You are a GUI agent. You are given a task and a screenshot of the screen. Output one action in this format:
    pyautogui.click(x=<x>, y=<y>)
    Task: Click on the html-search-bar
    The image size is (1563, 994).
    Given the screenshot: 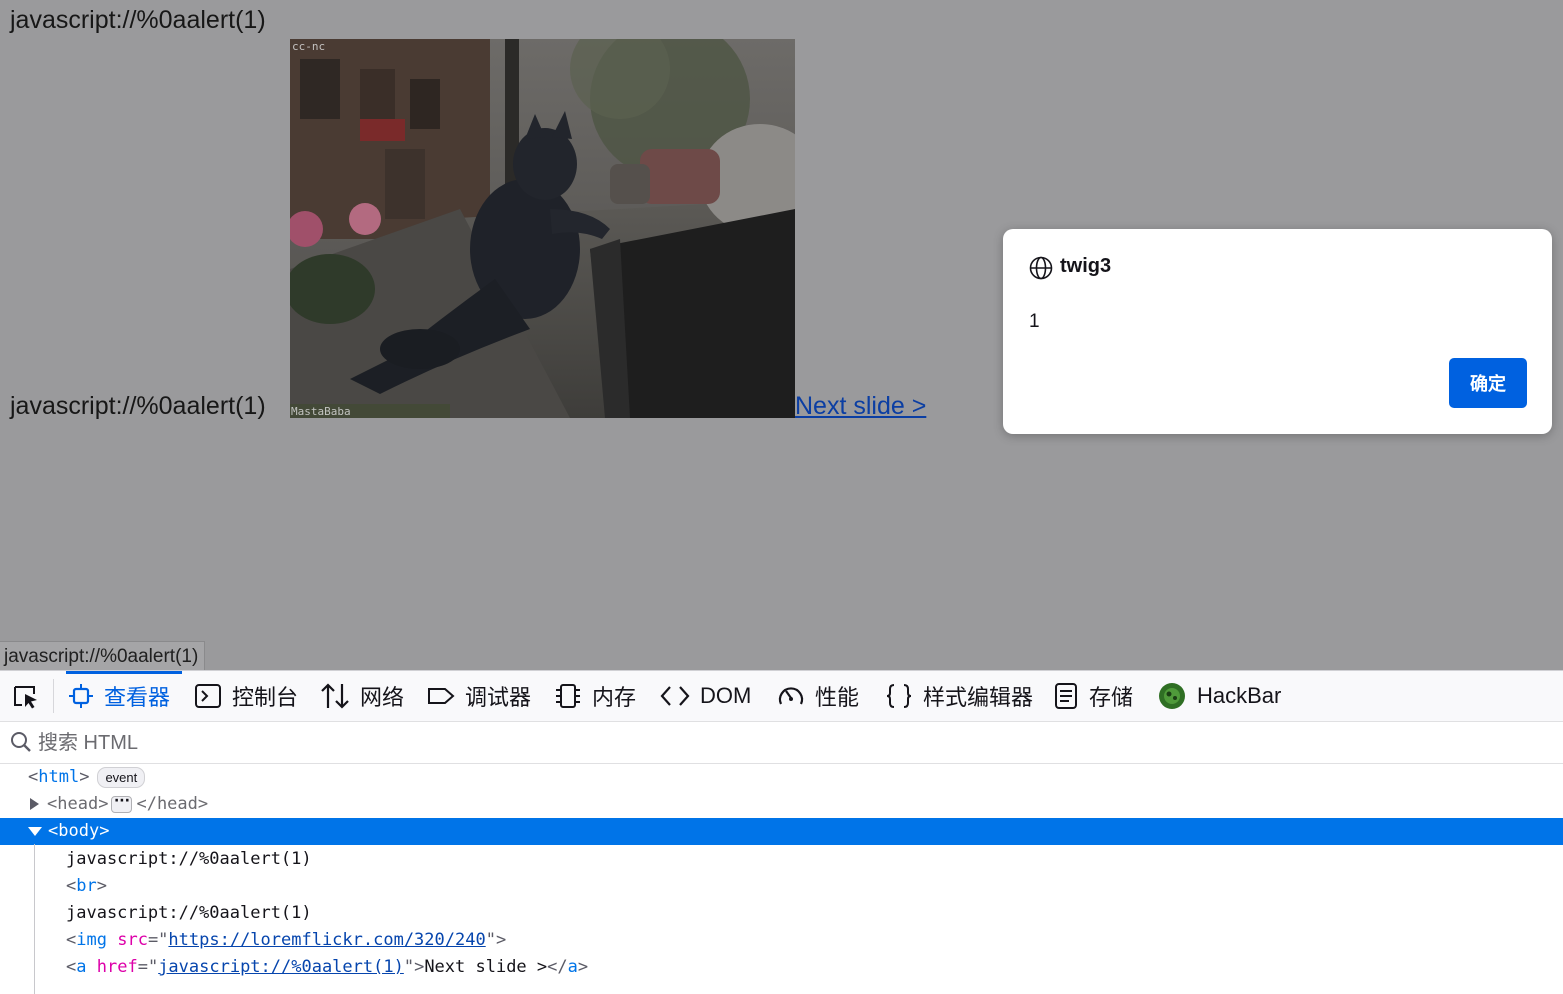 What is the action you would take?
    pyautogui.click(x=781, y=743)
    